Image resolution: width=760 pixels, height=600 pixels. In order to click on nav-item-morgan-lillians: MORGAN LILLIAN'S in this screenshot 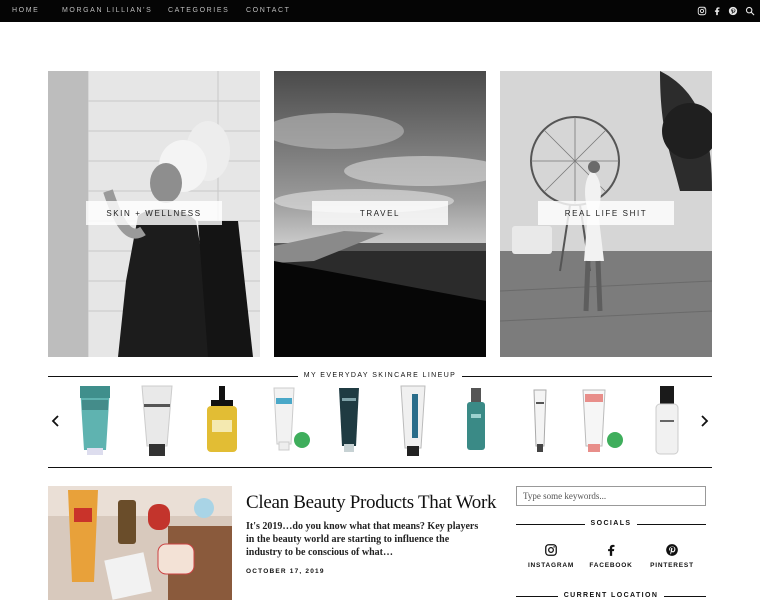, I will do `click(107, 10)`.